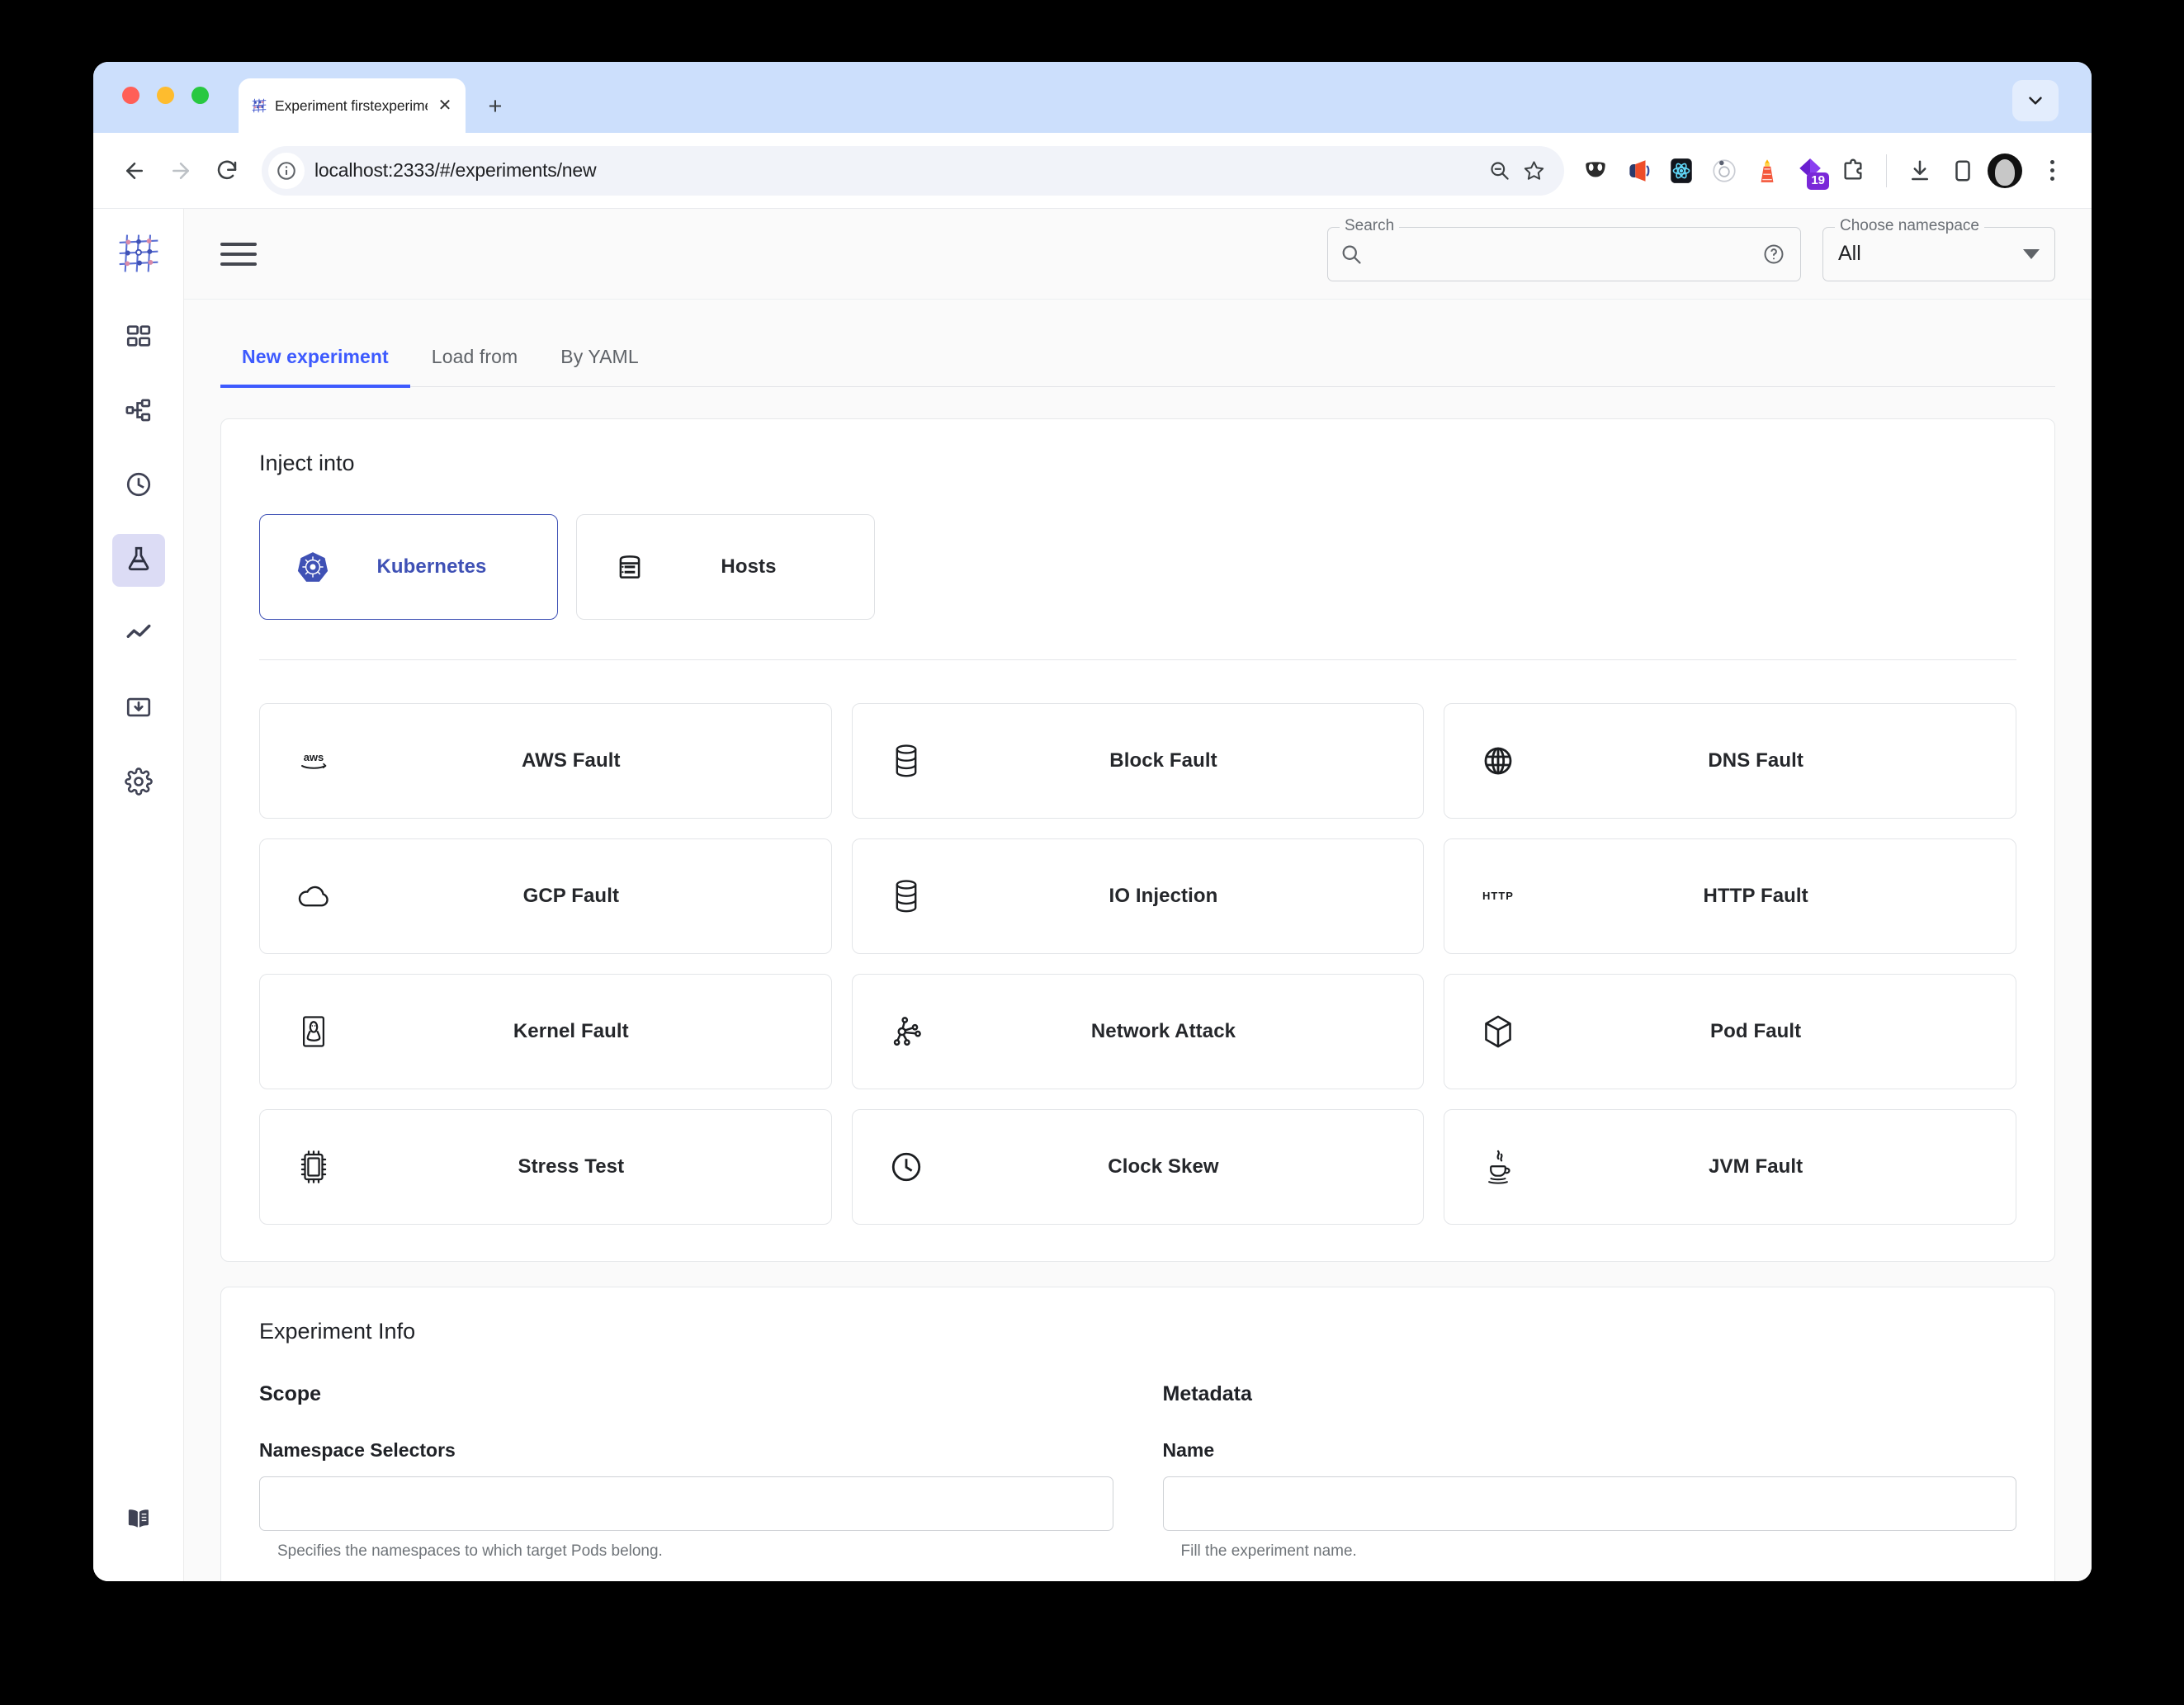 This screenshot has height=1705, width=2184. Describe the element at coordinates (545, 1031) in the screenshot. I see `fault-card-kernel-fault: Kernel Fault` at that location.